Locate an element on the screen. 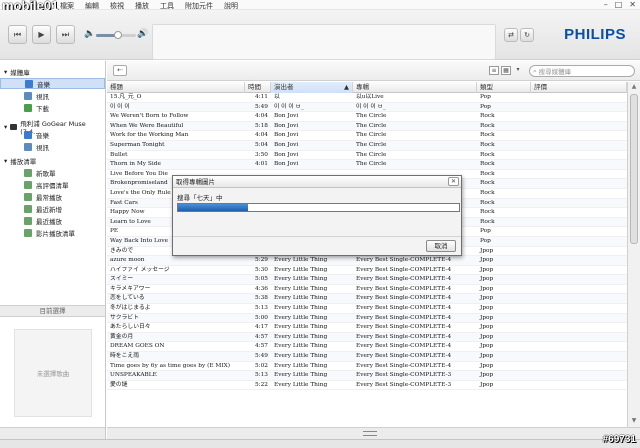  sidebar-item-recently-added: 最近新增 is located at coordinates (52, 208).